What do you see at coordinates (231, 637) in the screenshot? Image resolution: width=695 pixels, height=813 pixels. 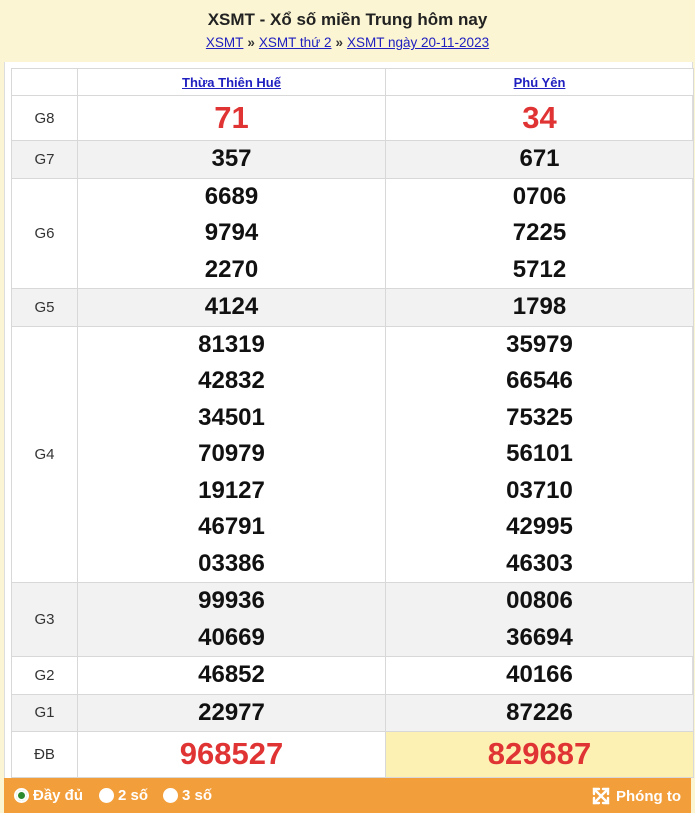 I see `result-number: 40669` at bounding box center [231, 637].